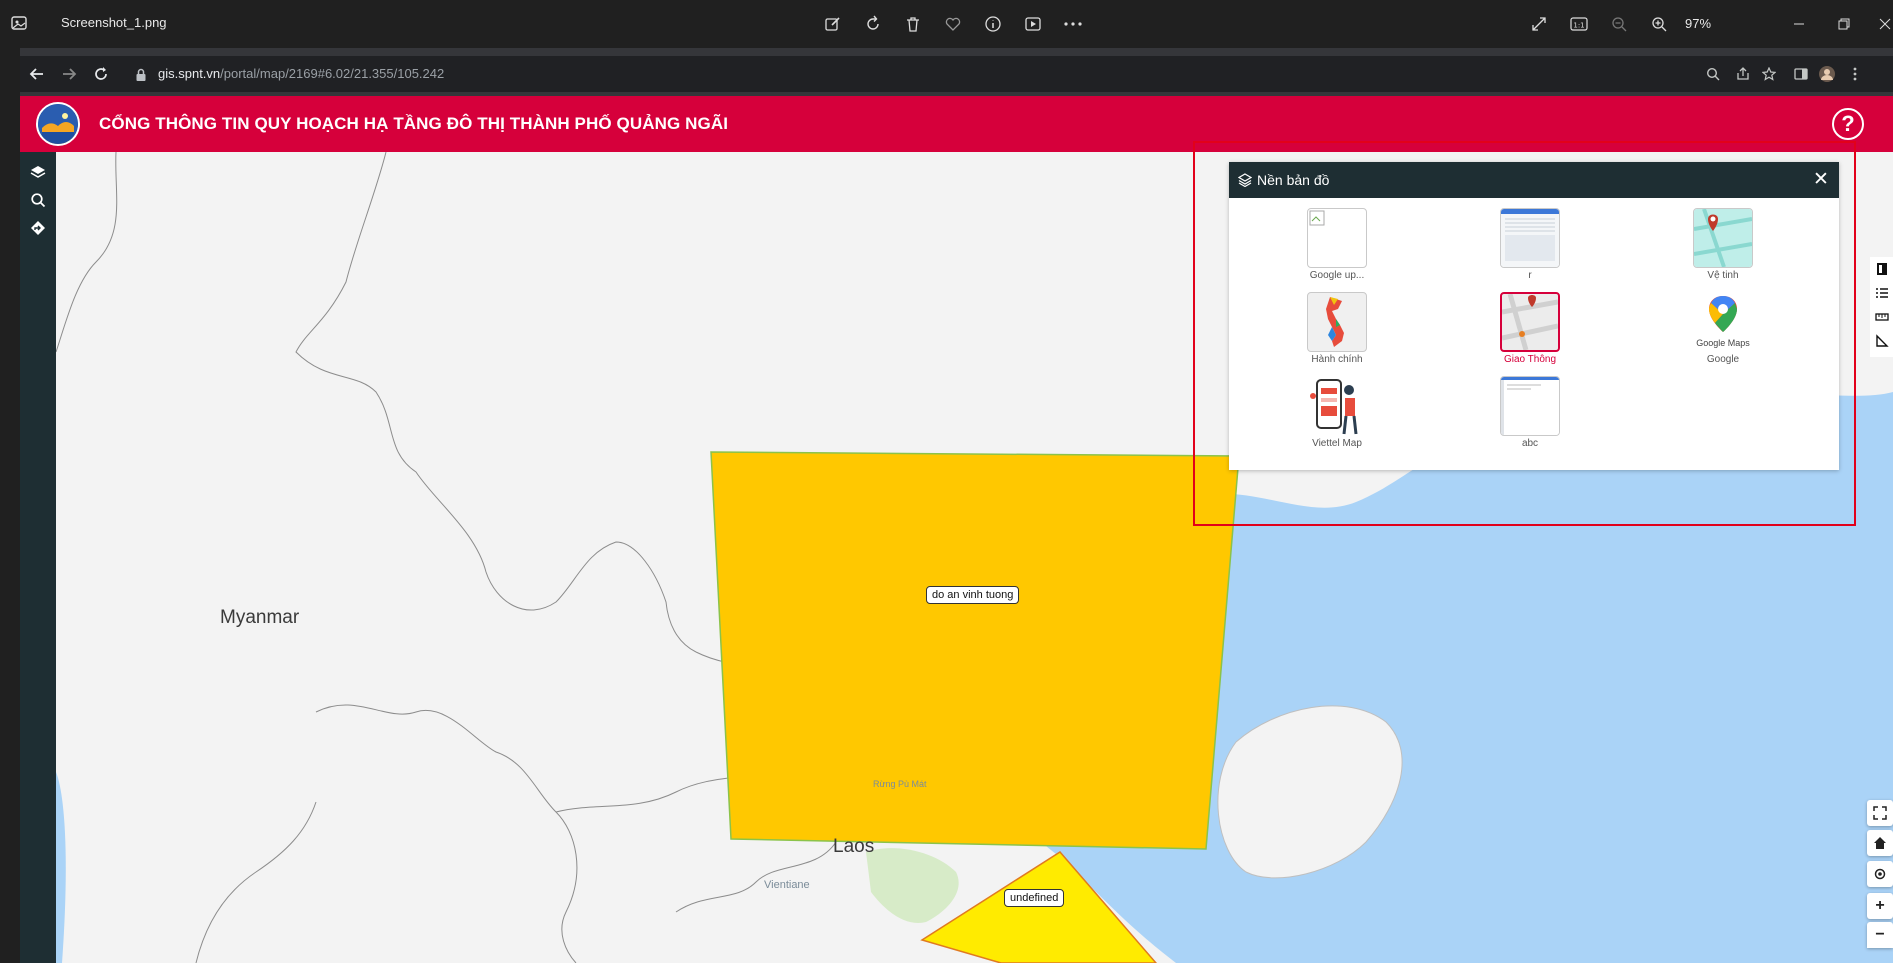 The height and width of the screenshot is (963, 1893). What do you see at coordinates (1880, 843) in the screenshot?
I see `home-button` at bounding box center [1880, 843].